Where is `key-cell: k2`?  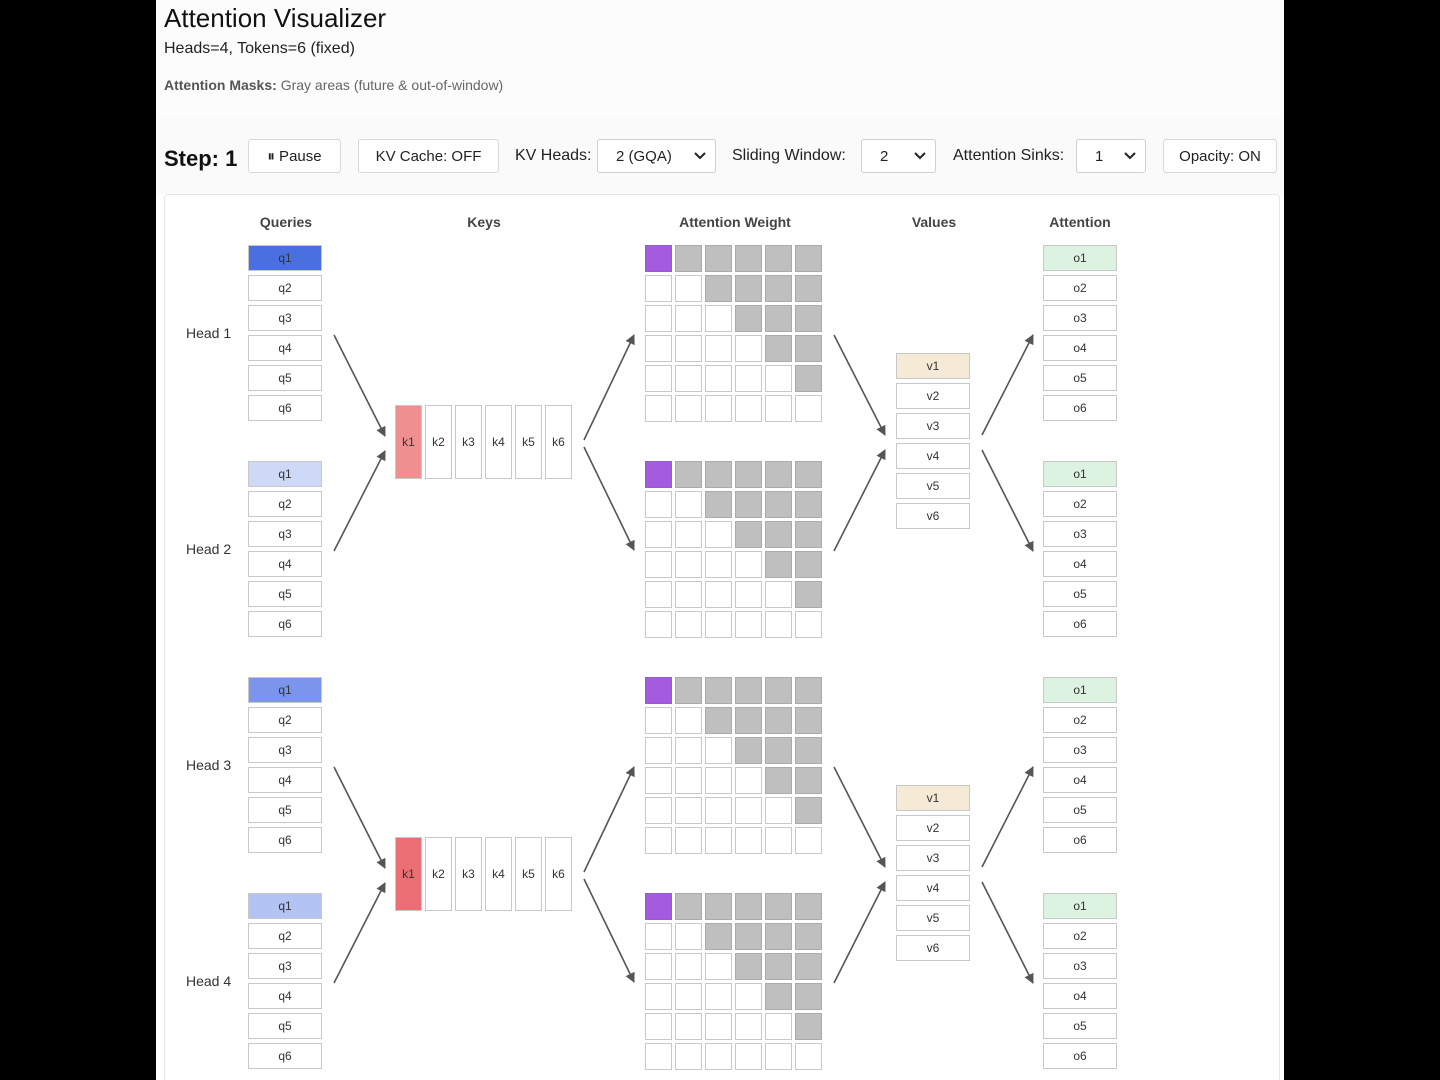 key-cell: k2 is located at coordinates (438, 442).